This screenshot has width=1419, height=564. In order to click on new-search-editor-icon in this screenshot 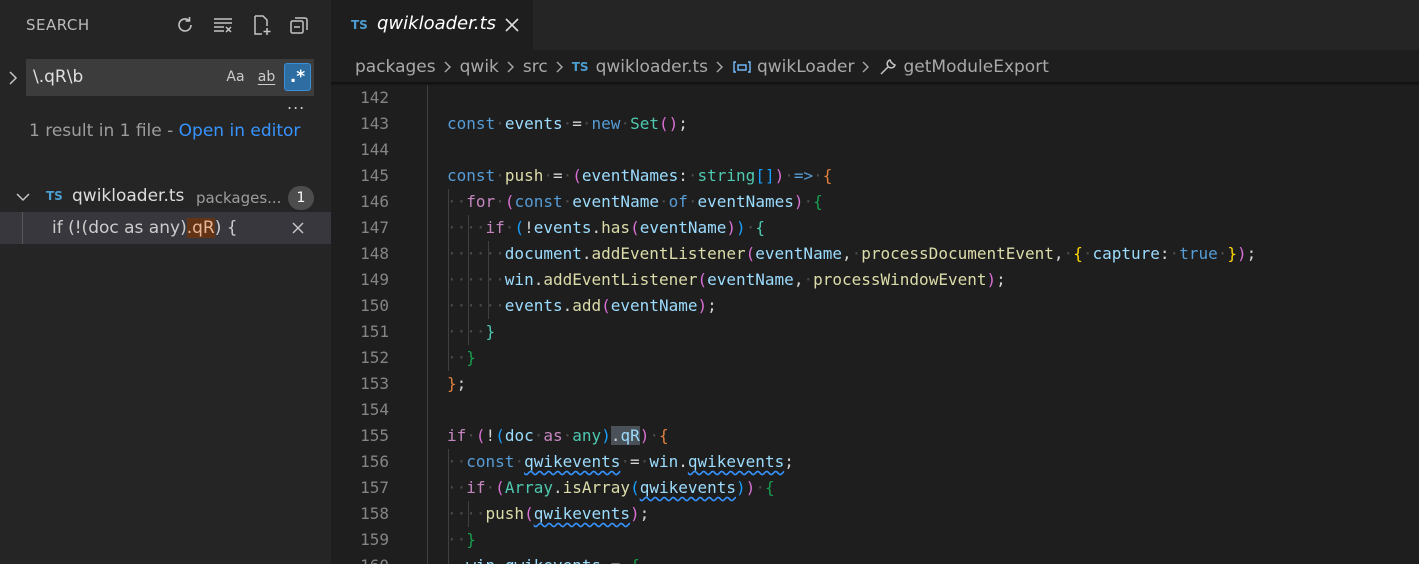, I will do `click(261, 25)`.